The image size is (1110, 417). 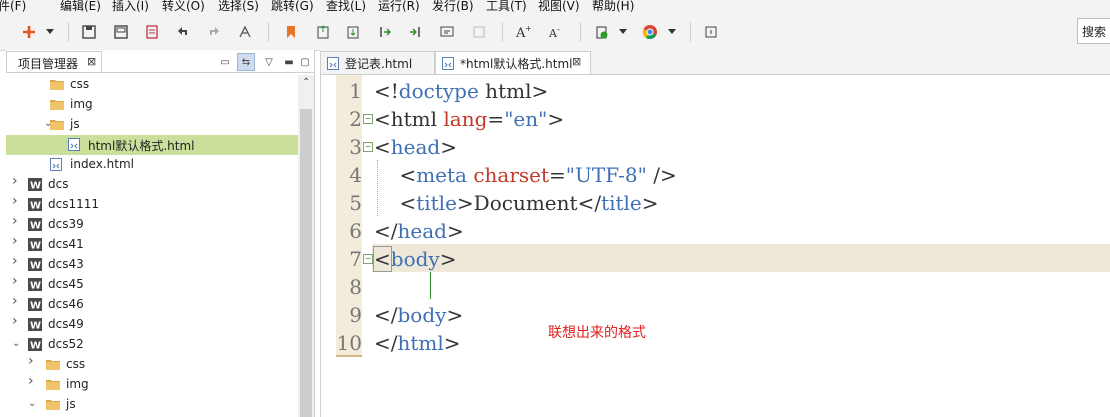 I want to click on tree-project-item: › Wdcs49, so click(x=152, y=324).